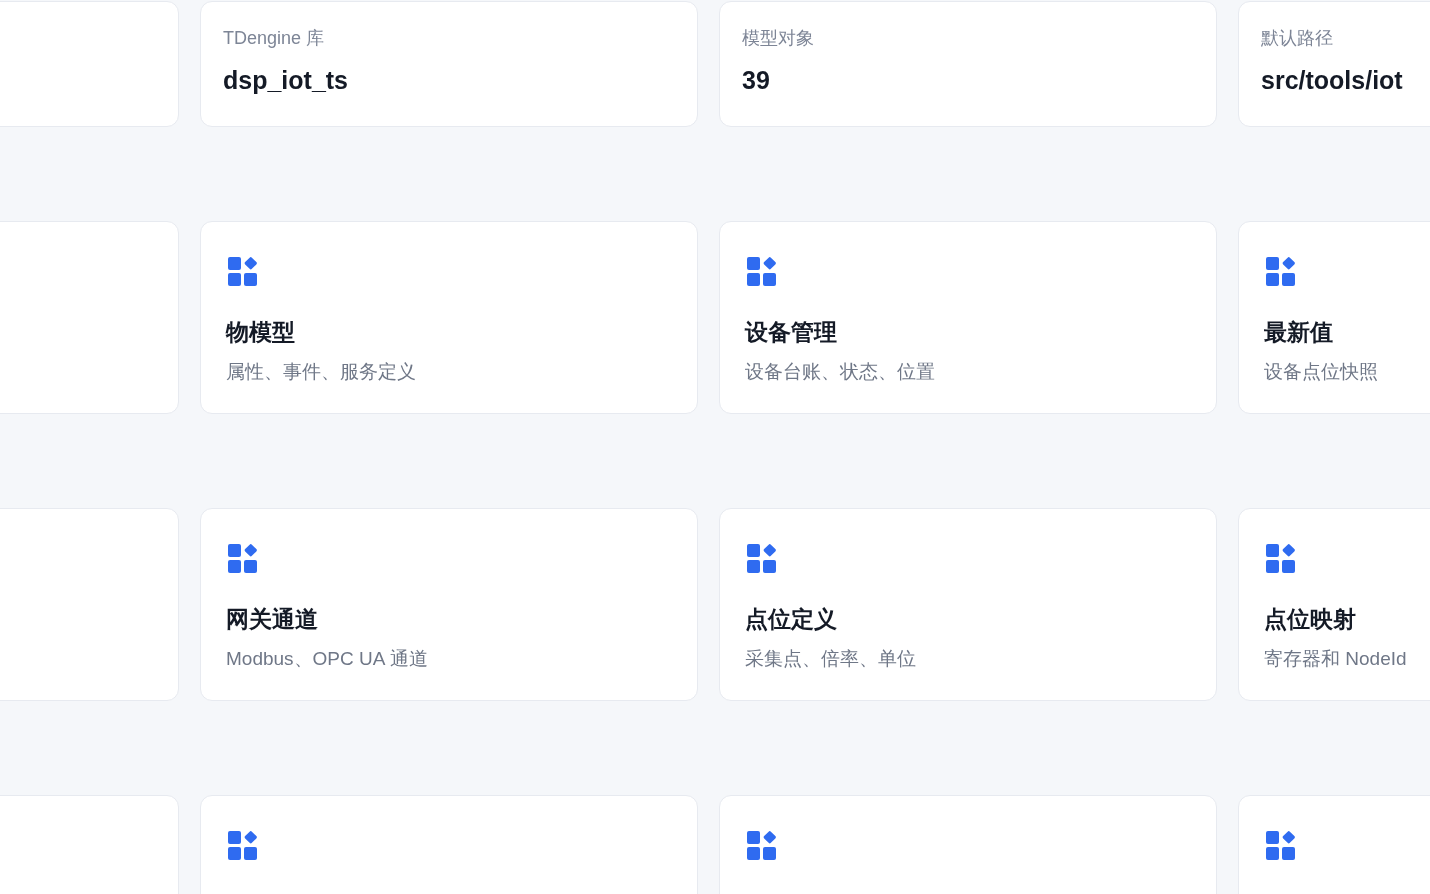 This screenshot has height=894, width=1430. What do you see at coordinates (791, 619) in the screenshot?
I see `module-title: 点位定义` at bounding box center [791, 619].